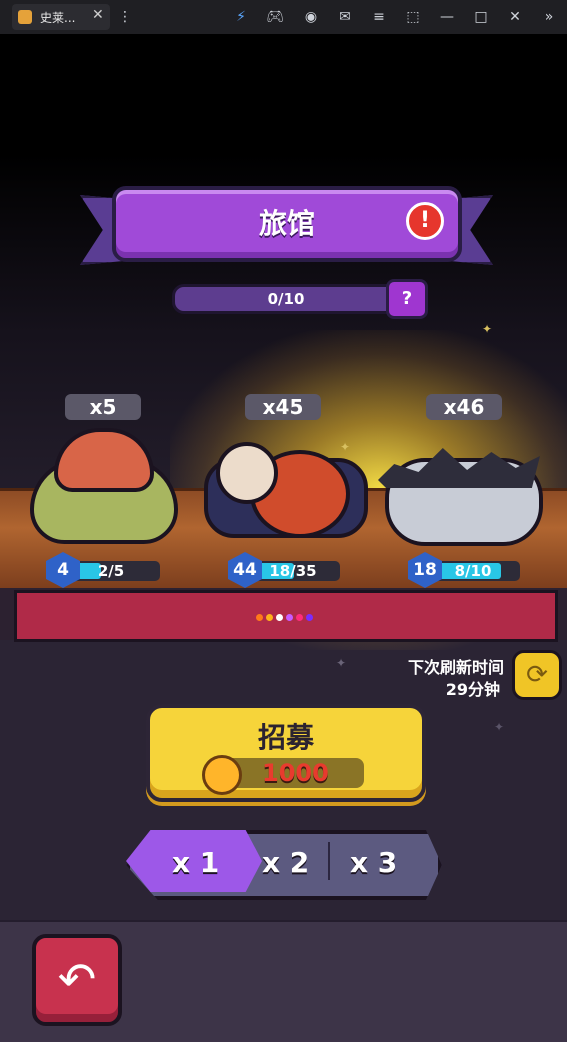 The width and height of the screenshot is (567, 1042). What do you see at coordinates (103, 407) in the screenshot?
I see `monster-1-count: x5` at bounding box center [103, 407].